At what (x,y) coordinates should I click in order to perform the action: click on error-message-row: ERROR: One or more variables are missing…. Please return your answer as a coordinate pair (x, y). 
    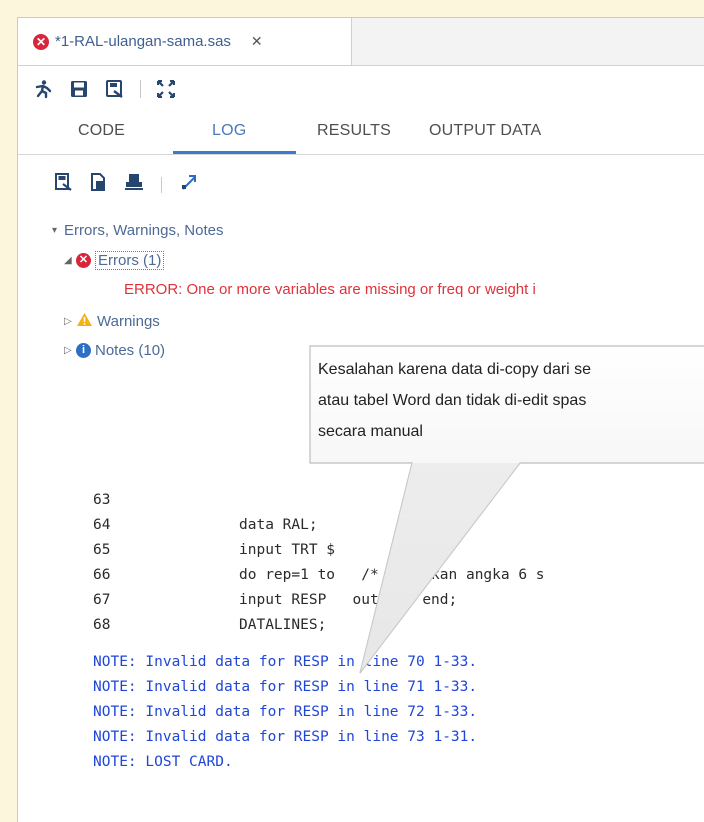
    Looking at the image, I should click on (330, 289).